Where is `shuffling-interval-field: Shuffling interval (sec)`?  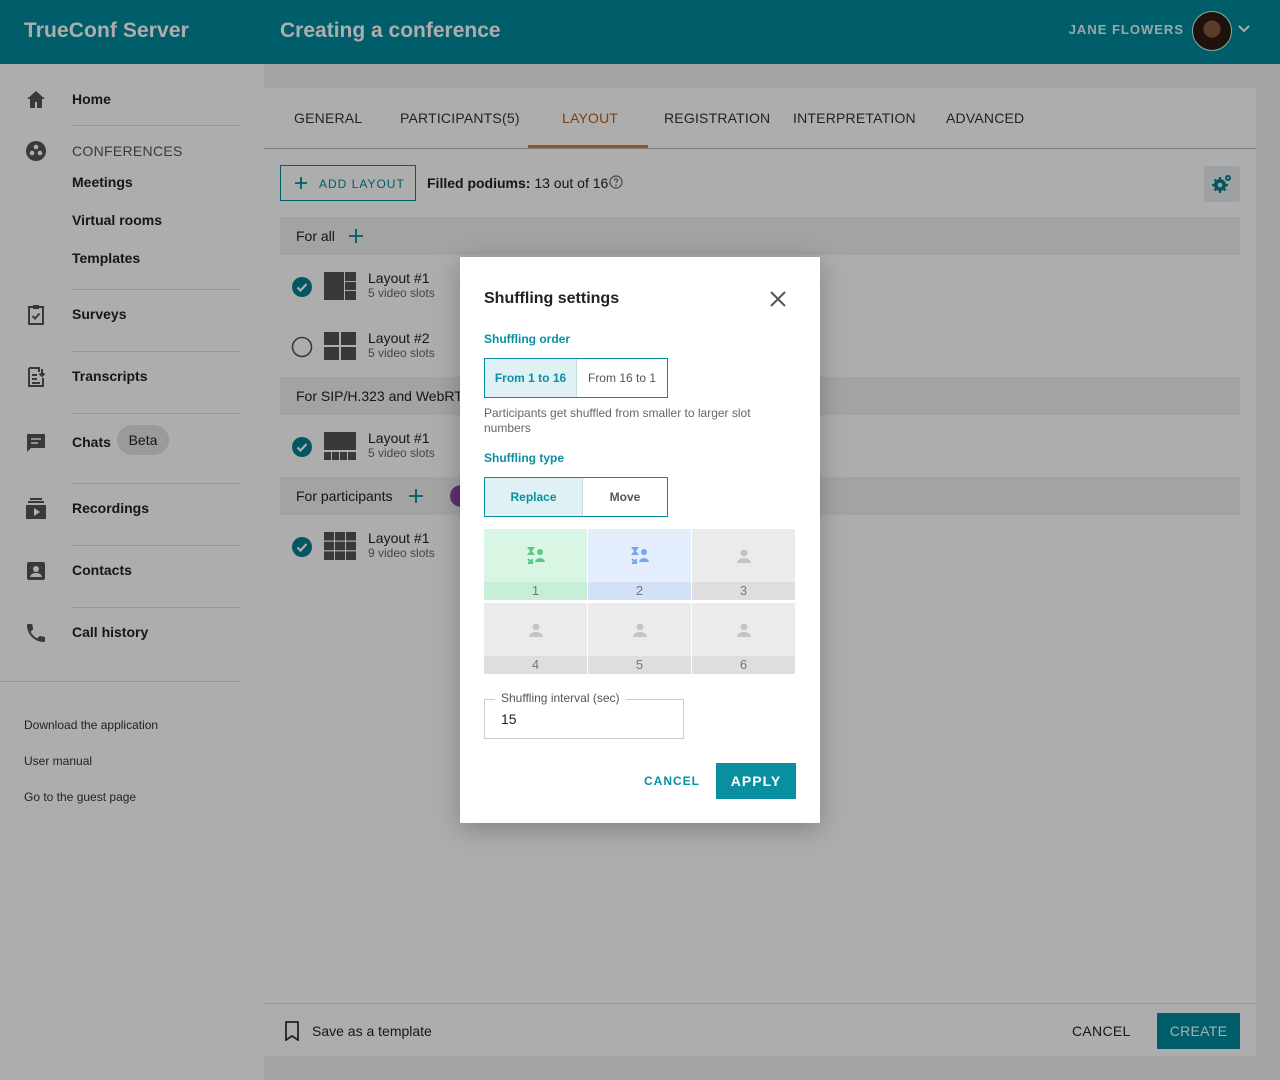
shuffling-interval-field: Shuffling interval (sec) is located at coordinates (584, 715).